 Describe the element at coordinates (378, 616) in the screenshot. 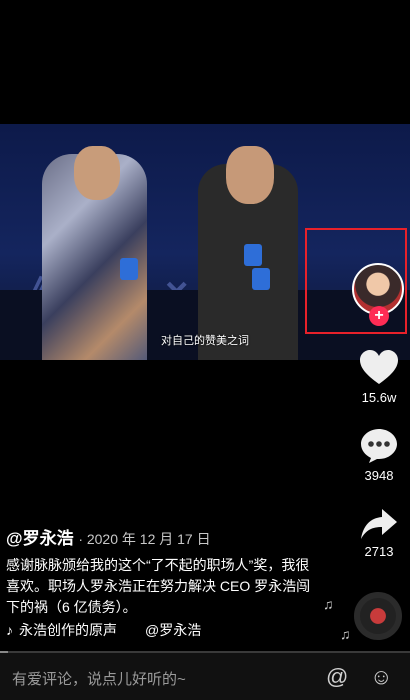

I see `music-disc` at that location.